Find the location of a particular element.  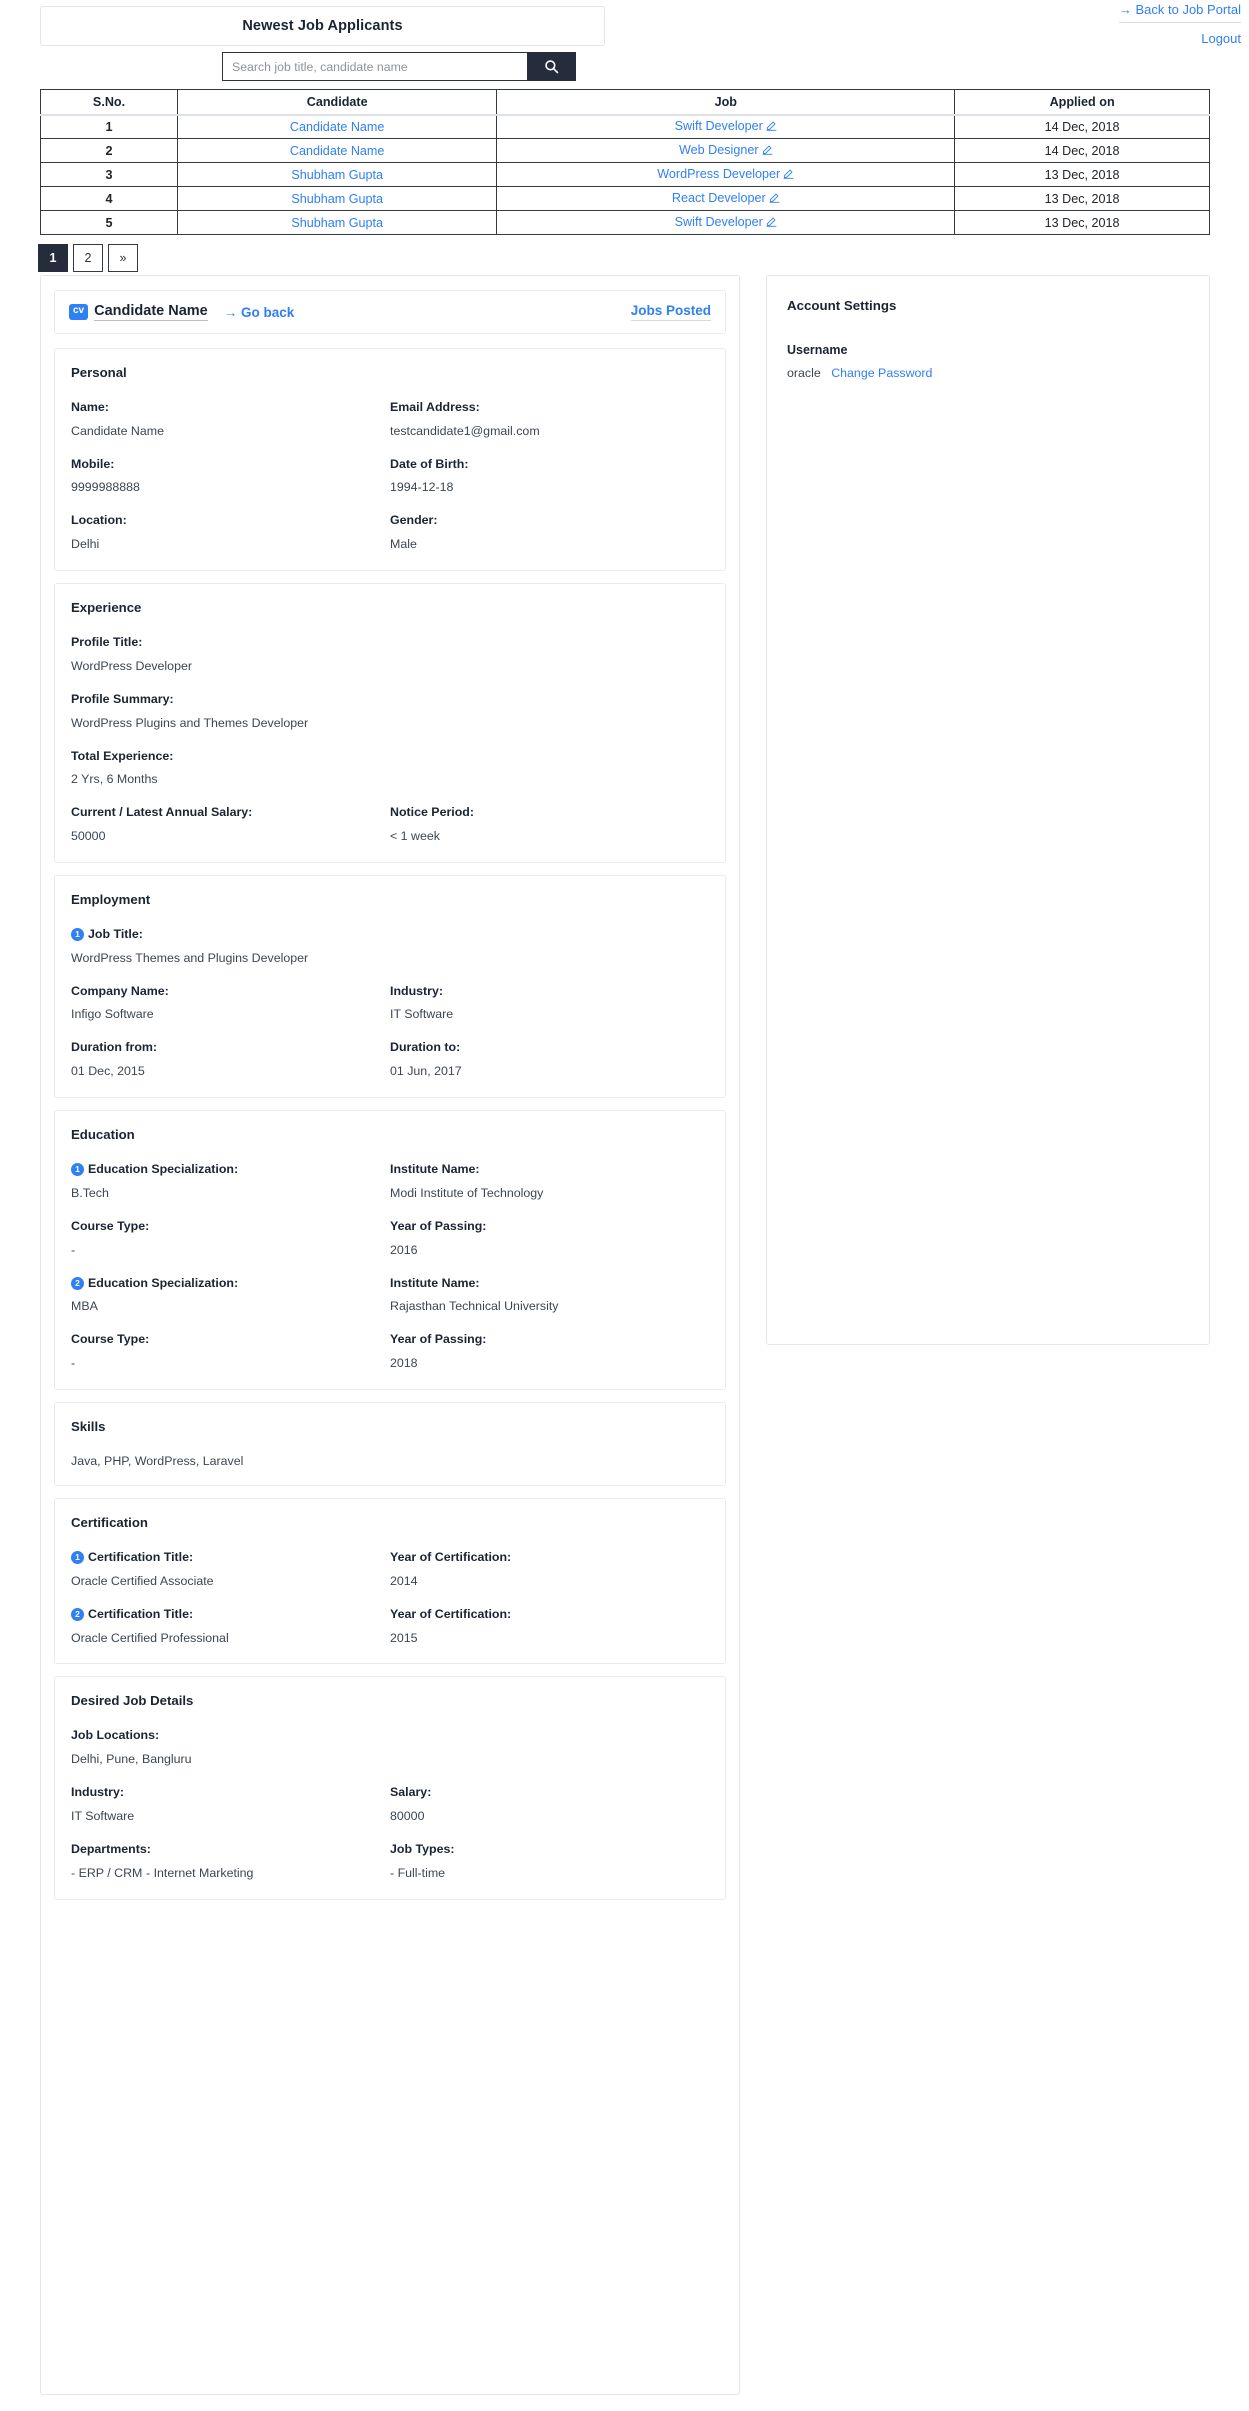

field-certification-title-2-label: 2 Certification Title: is located at coordinates (225, 1614).